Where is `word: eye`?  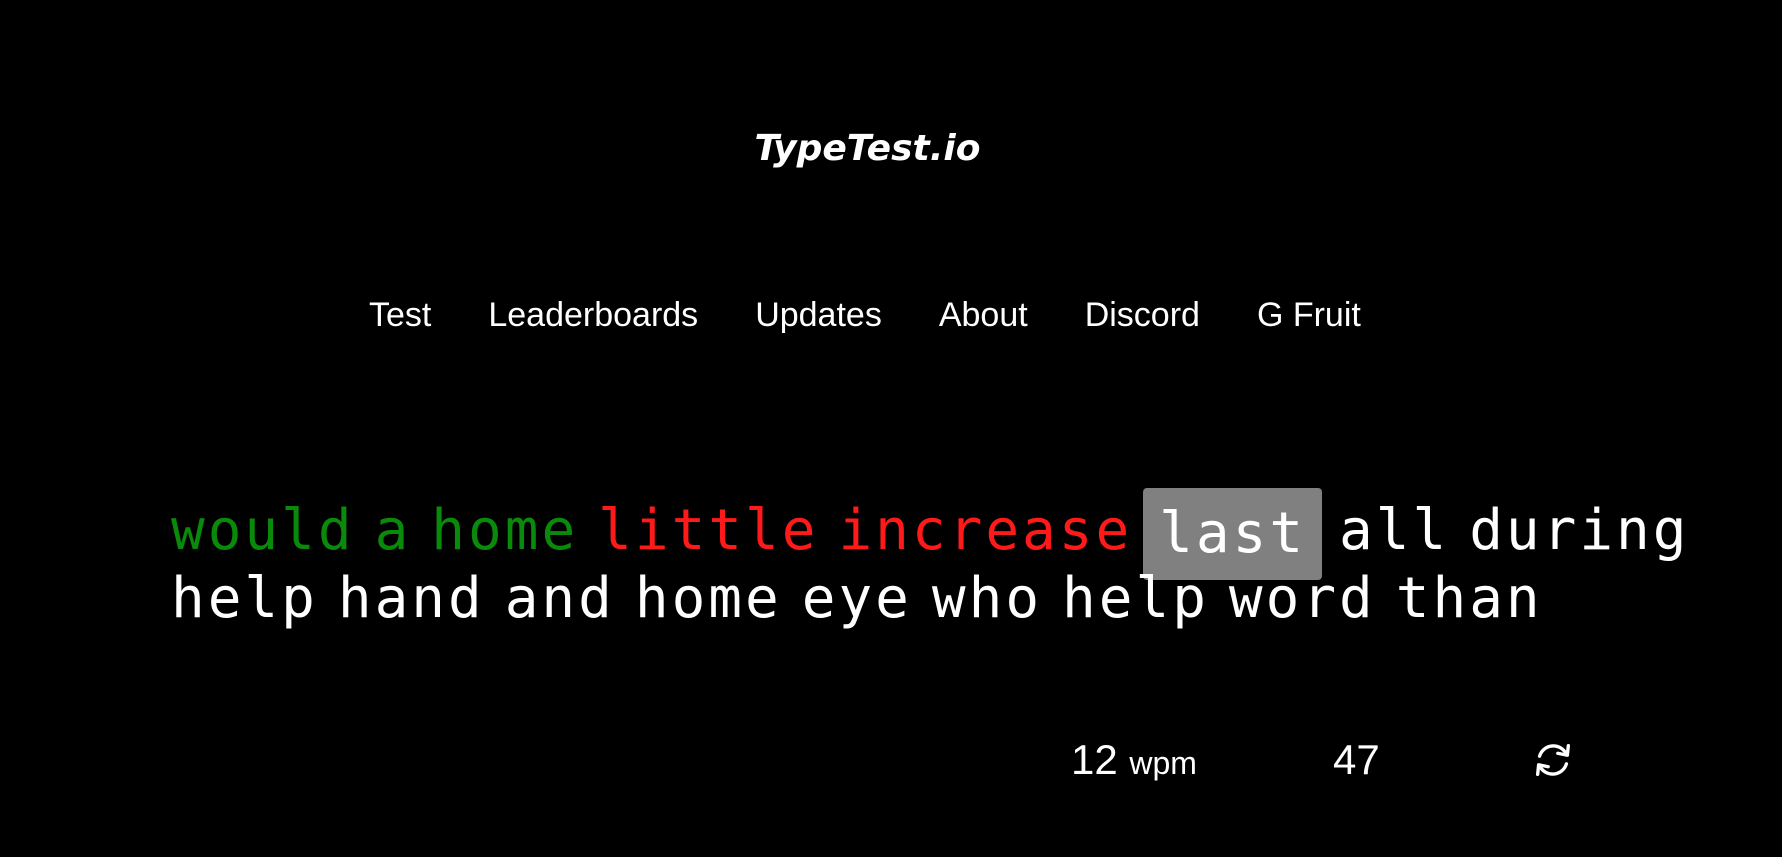 word: eye is located at coordinates (856, 598).